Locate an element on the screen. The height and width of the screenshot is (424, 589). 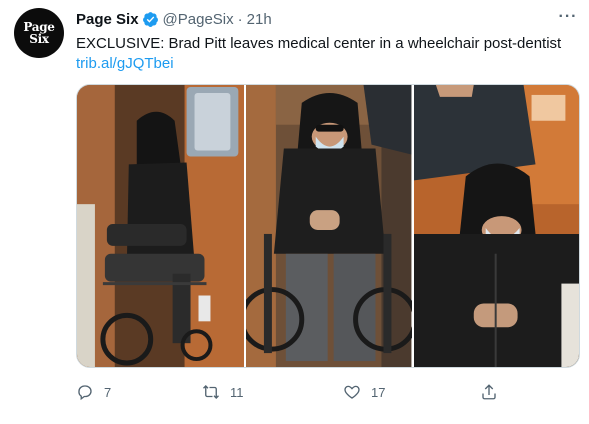
author-name: Page Six is located at coordinates (107, 19).